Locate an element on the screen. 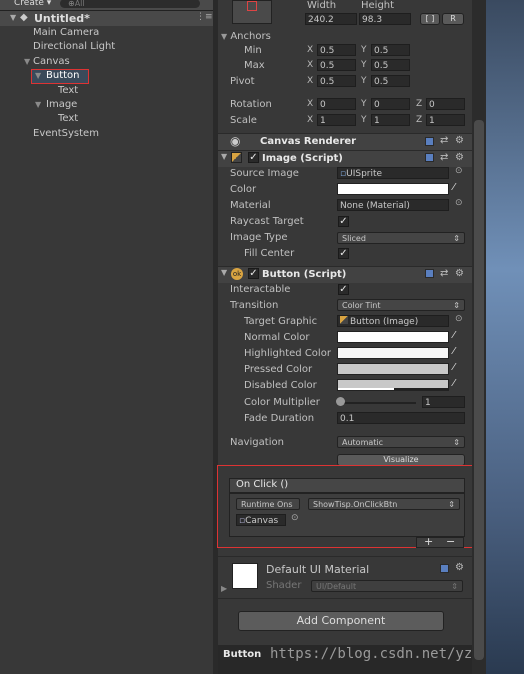  hierarchy-item-directional-light: Directional Light is located at coordinates (106, 47).